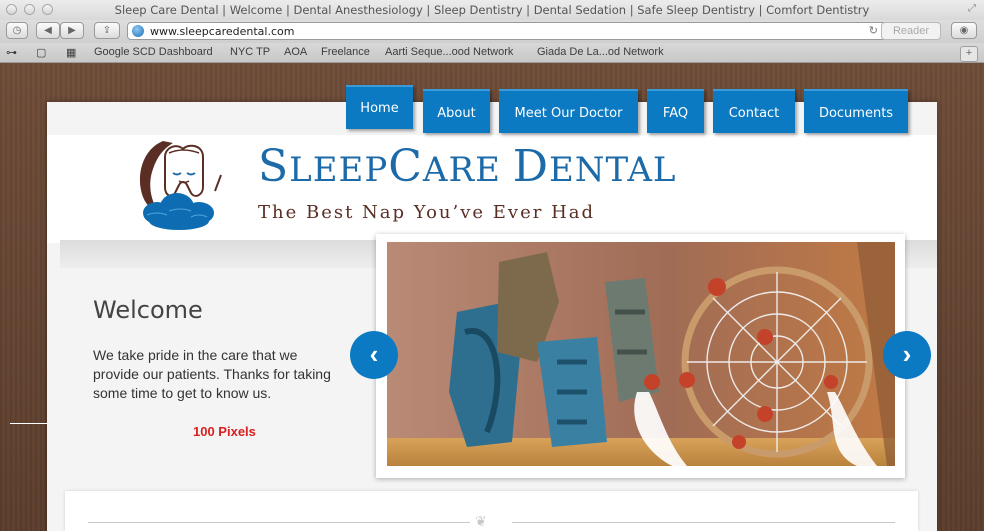 This screenshot has width=984, height=531. I want to click on nav-meet-our-doctor: Meet Our Doctor, so click(568, 111).